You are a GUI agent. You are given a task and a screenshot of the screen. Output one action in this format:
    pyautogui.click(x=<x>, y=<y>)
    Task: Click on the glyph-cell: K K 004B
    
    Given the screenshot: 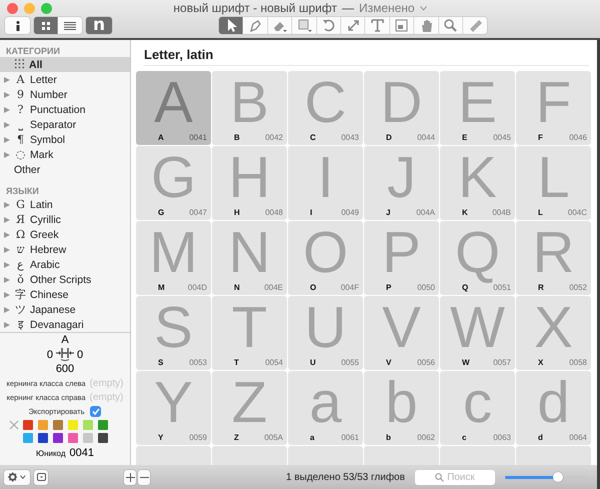 What is the action you would take?
    pyautogui.click(x=477, y=183)
    